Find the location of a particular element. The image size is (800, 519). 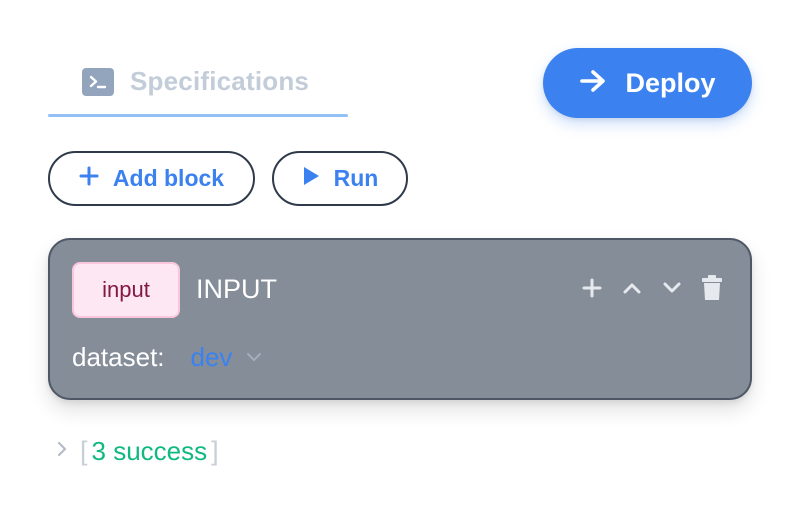

dataset-select: dev is located at coordinates (227, 357).